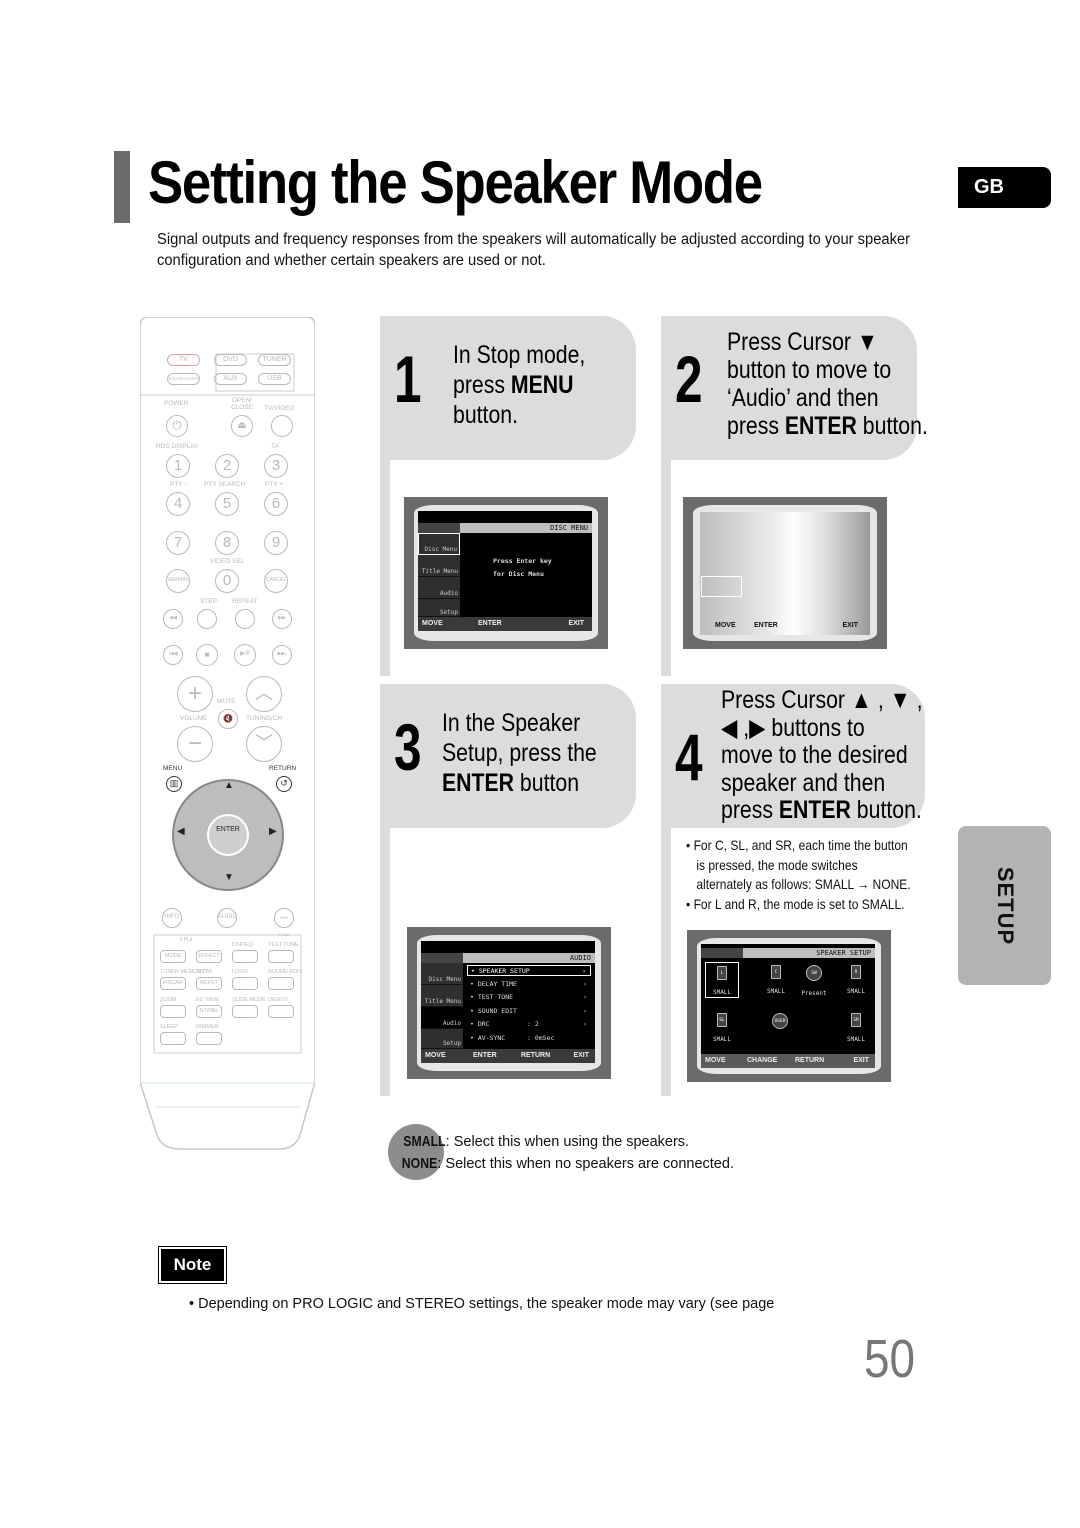  What do you see at coordinates (495, 997) in the screenshot?
I see `osd-item-label: TEST TONE` at bounding box center [495, 997].